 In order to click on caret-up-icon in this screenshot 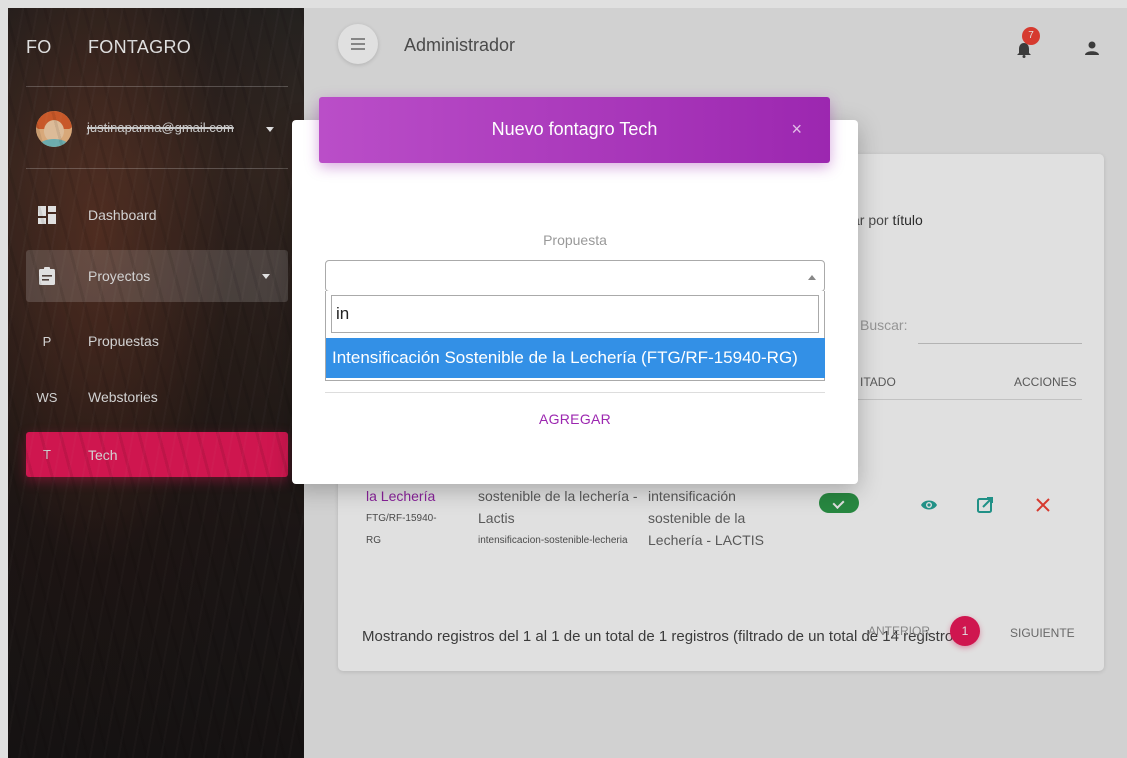, I will do `click(812, 277)`.